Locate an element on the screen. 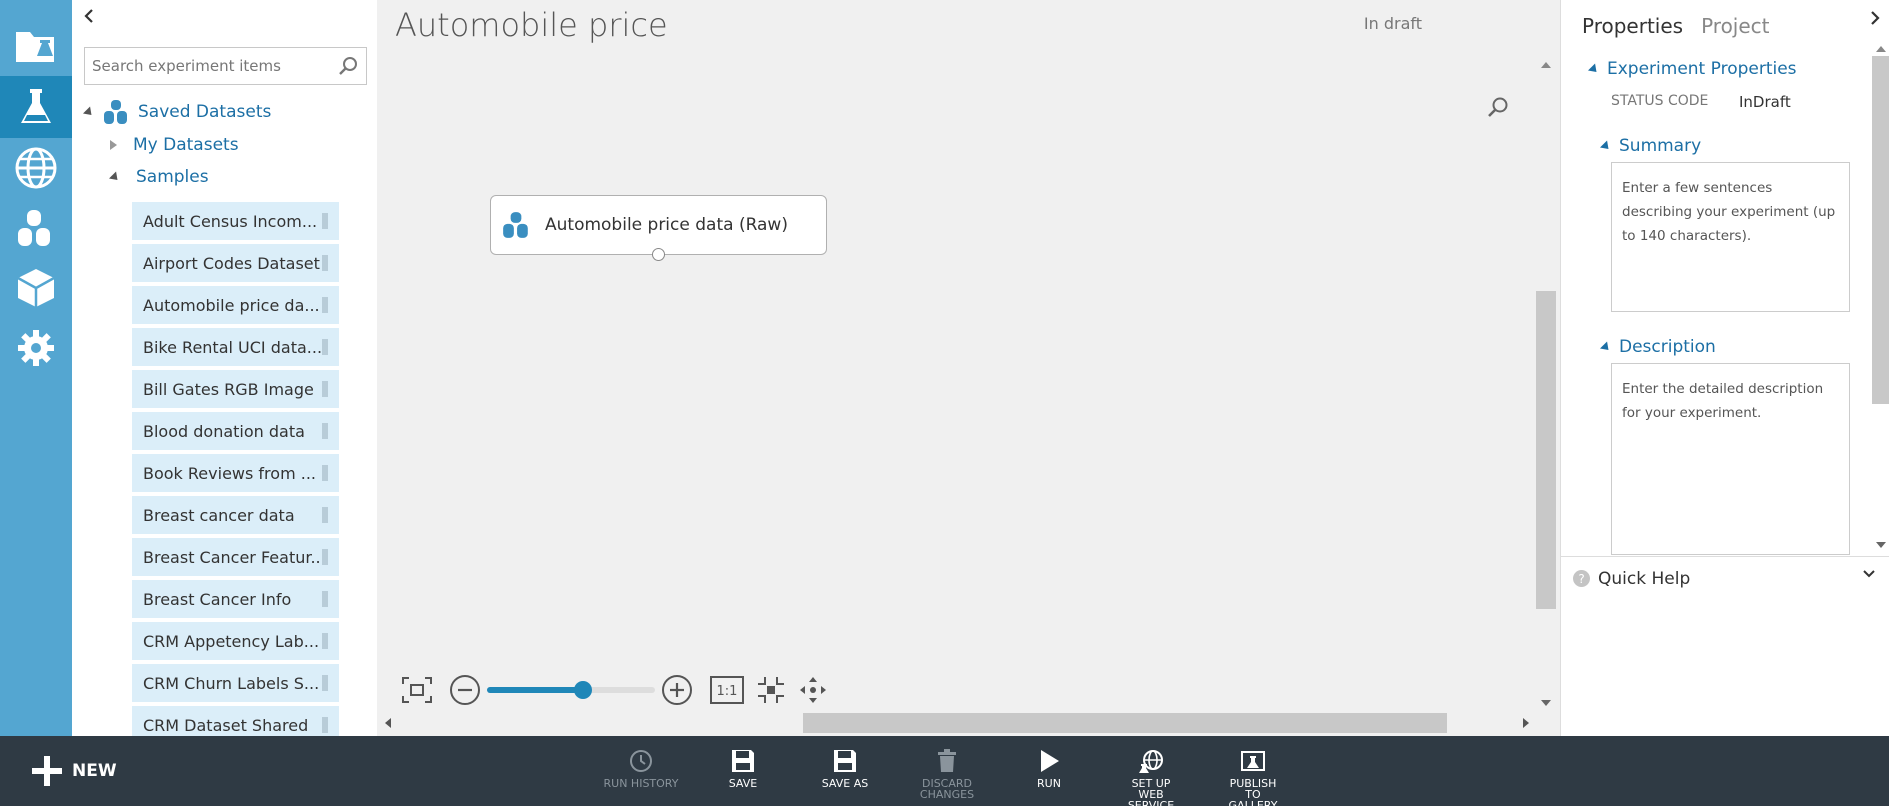 The width and height of the screenshot is (1889, 806). tree-node-my-datasets: My Datasets is located at coordinates (207, 145).